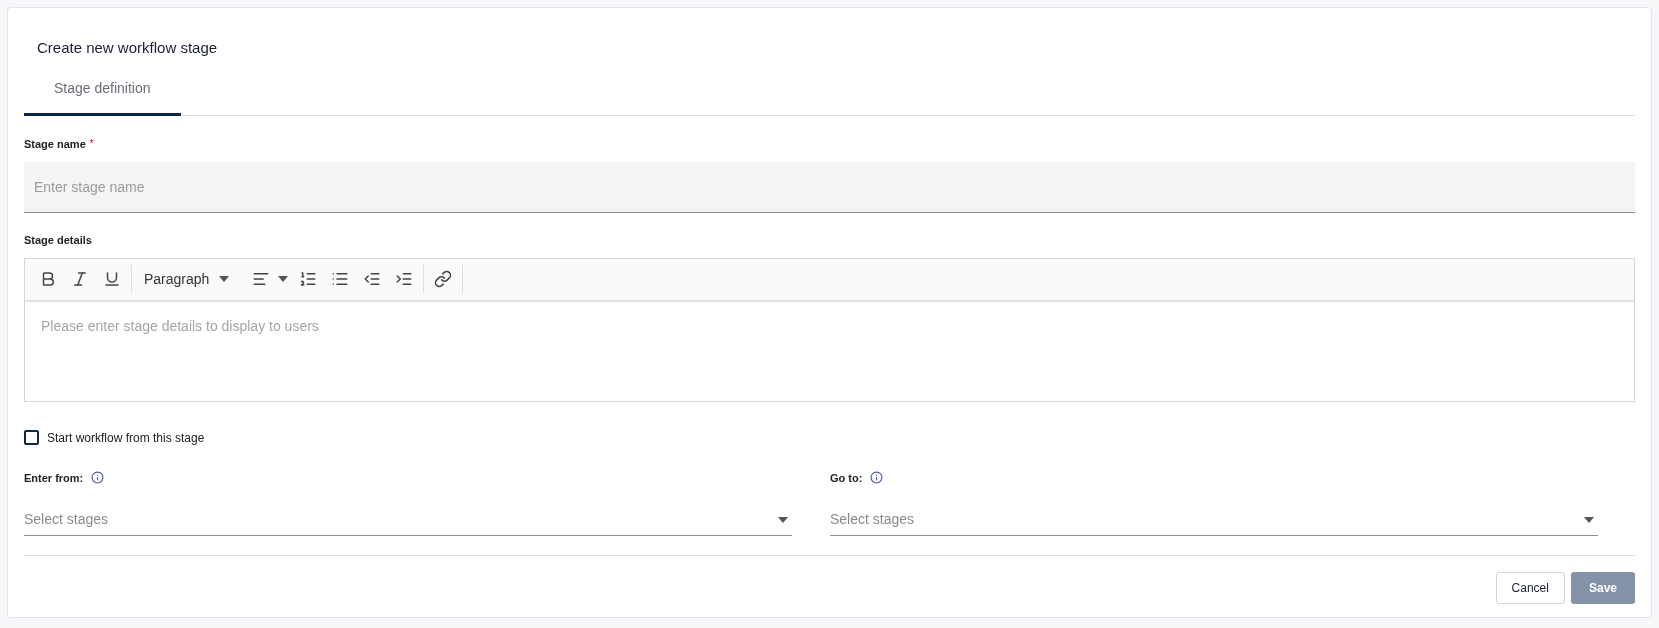 The image size is (1659, 628). I want to click on field-label: Enter from:, so click(54, 478).